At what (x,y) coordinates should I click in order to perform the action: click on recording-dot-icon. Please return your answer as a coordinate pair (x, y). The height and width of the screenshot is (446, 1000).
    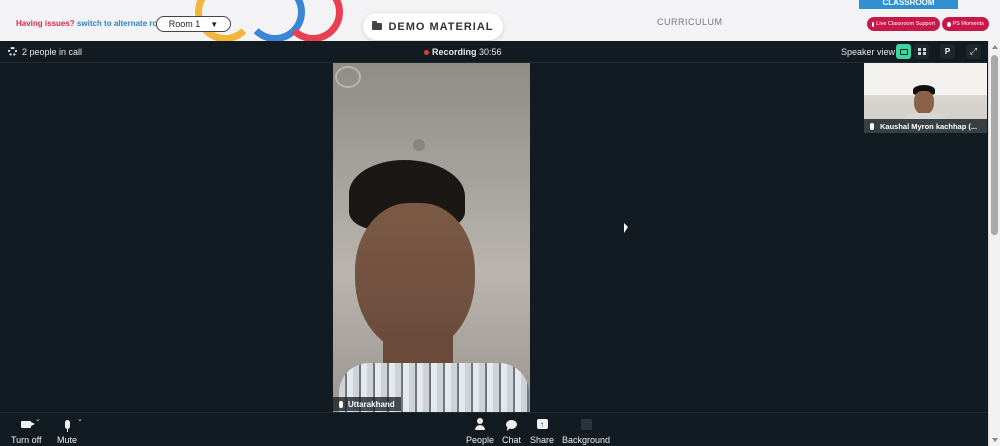
    Looking at the image, I should click on (426, 53).